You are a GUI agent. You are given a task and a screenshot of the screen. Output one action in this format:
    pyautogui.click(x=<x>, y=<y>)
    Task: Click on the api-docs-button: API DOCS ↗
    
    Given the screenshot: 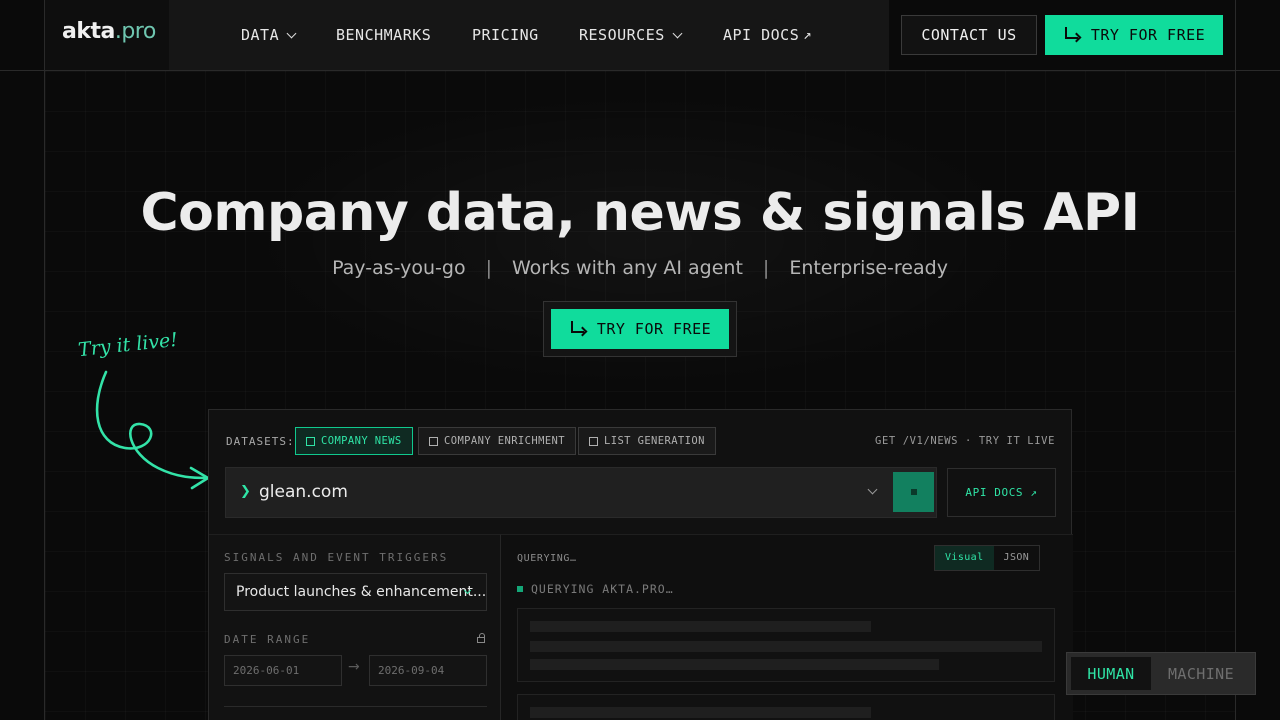 What is the action you would take?
    pyautogui.click(x=1001, y=492)
    